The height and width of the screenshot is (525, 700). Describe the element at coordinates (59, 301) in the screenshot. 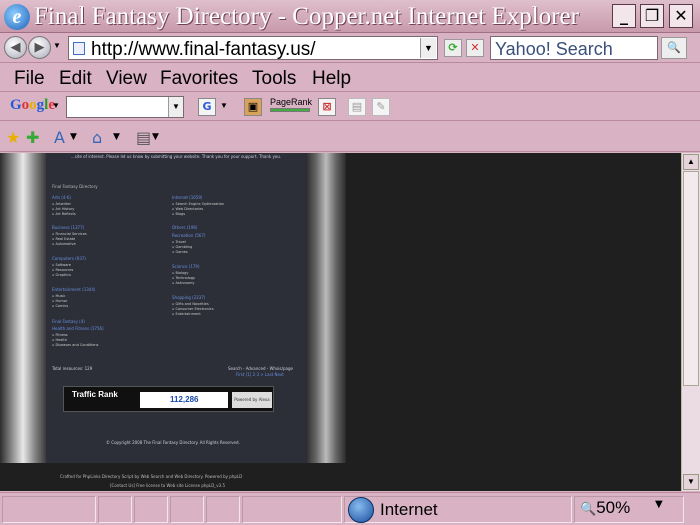

I see `subcategory: ▫ Humor` at that location.